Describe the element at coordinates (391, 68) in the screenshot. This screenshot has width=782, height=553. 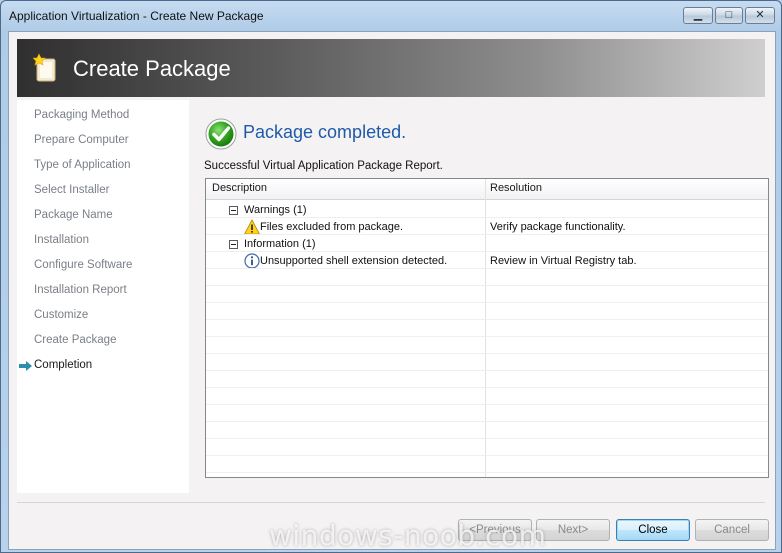
I see `header-banner: Create Package` at that location.